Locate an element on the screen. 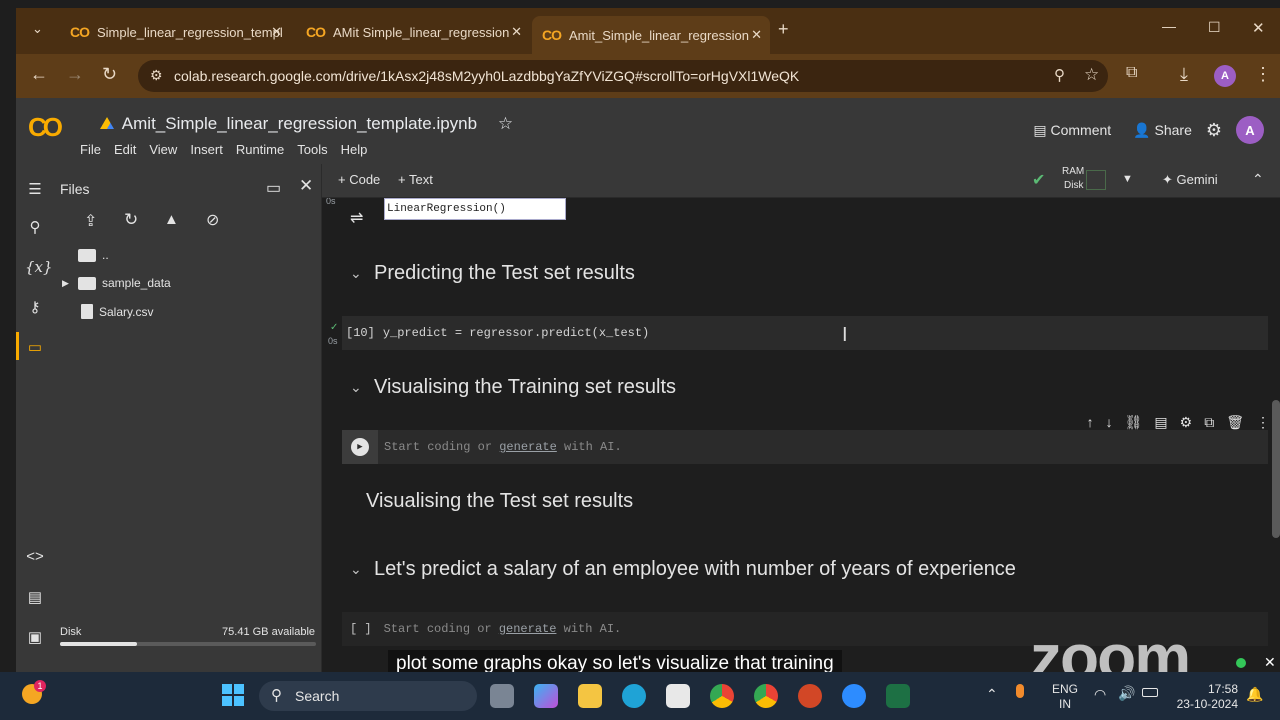 The width and height of the screenshot is (1280, 720). file-explorer-icon is located at coordinates (590, 696).